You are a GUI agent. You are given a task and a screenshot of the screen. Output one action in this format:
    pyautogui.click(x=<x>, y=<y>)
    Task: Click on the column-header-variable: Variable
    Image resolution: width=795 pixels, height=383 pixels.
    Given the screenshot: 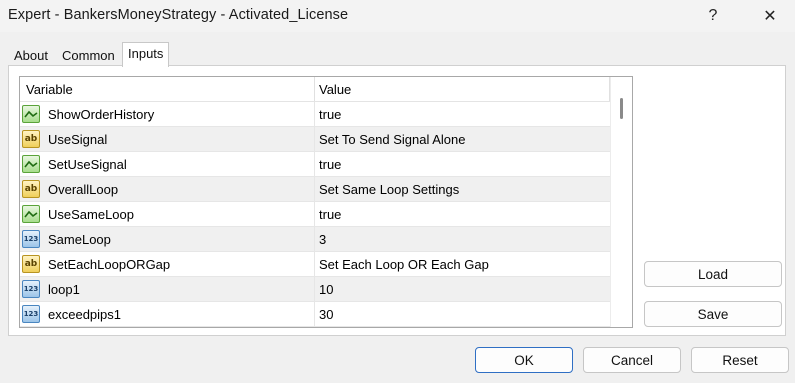 What is the action you would take?
    pyautogui.click(x=49, y=89)
    